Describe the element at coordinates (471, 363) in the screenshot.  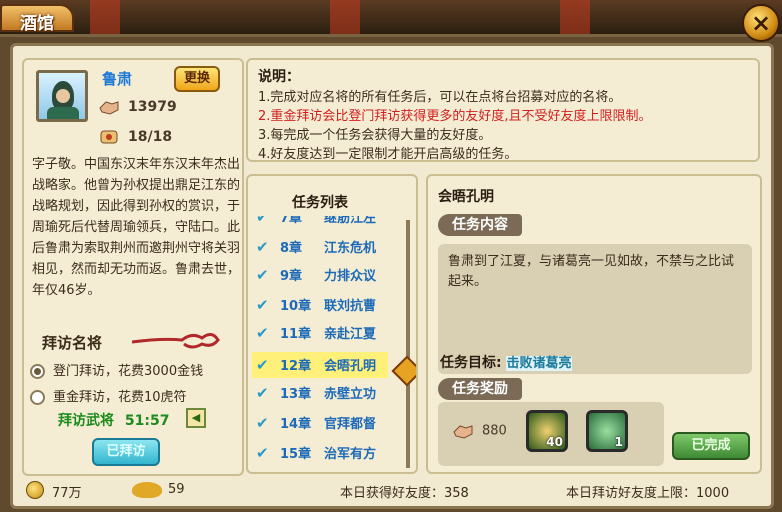
I see `task-target-label: 任务目标:` at that location.